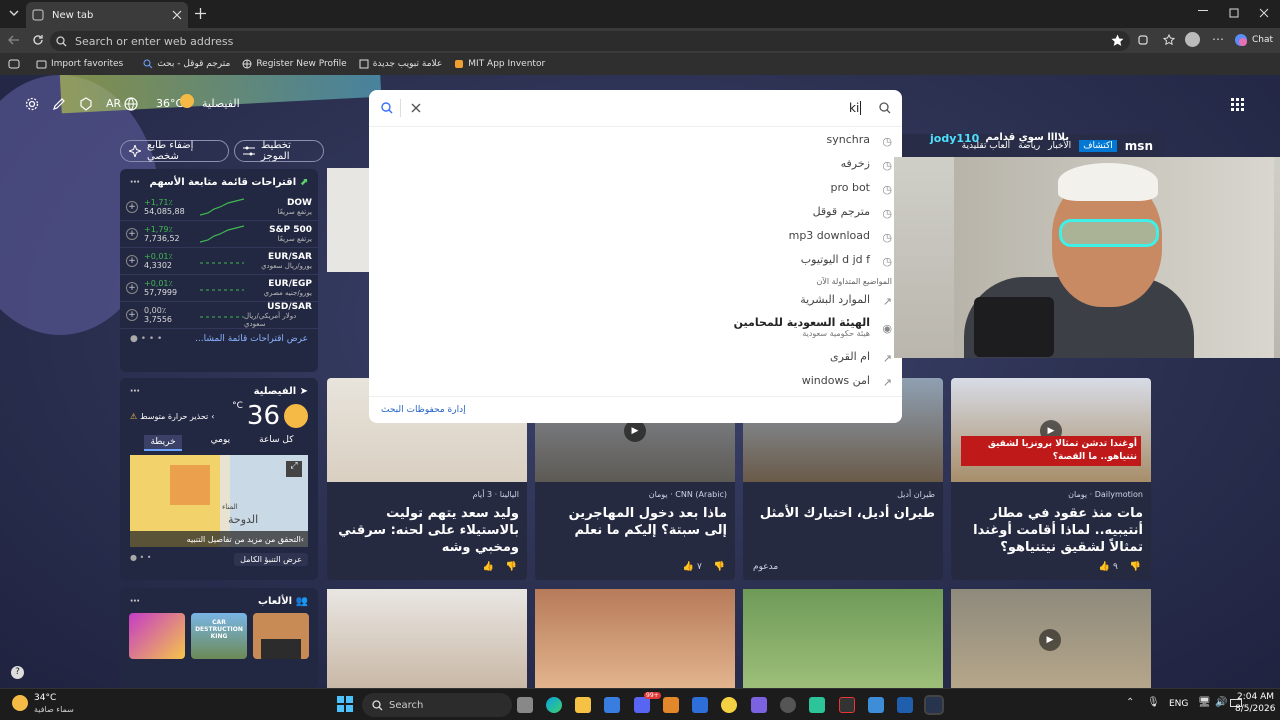  What do you see at coordinates (499, 64) in the screenshot?
I see `fav-mit-app-inventor: MIT App Inventor` at bounding box center [499, 64].